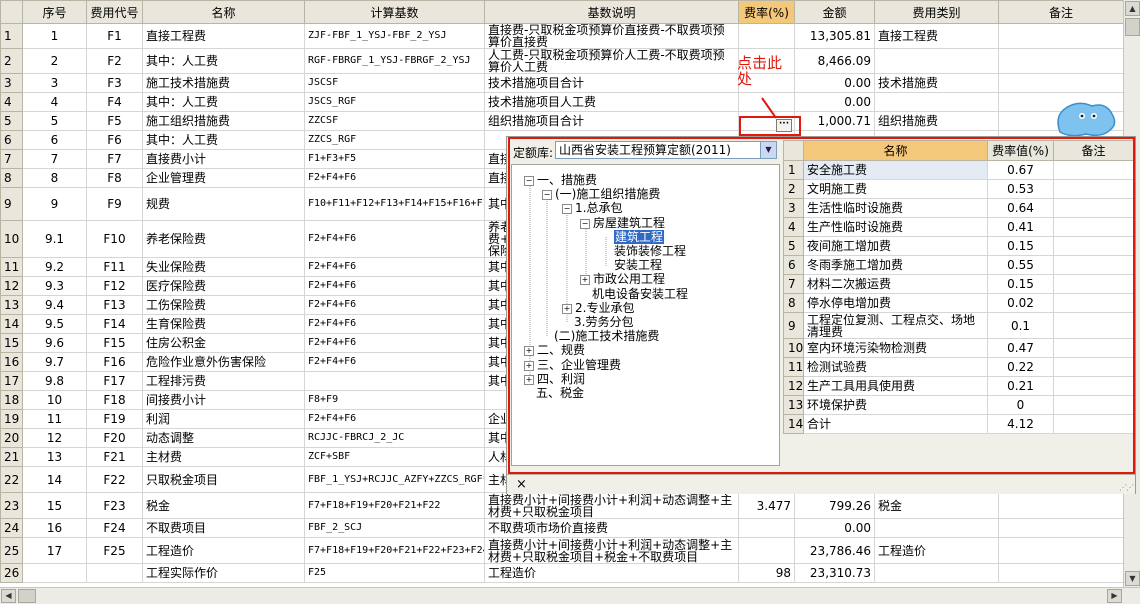  Describe the element at coordinates (895, 303) in the screenshot. I see `rate-name: 停水停电增加费` at that location.